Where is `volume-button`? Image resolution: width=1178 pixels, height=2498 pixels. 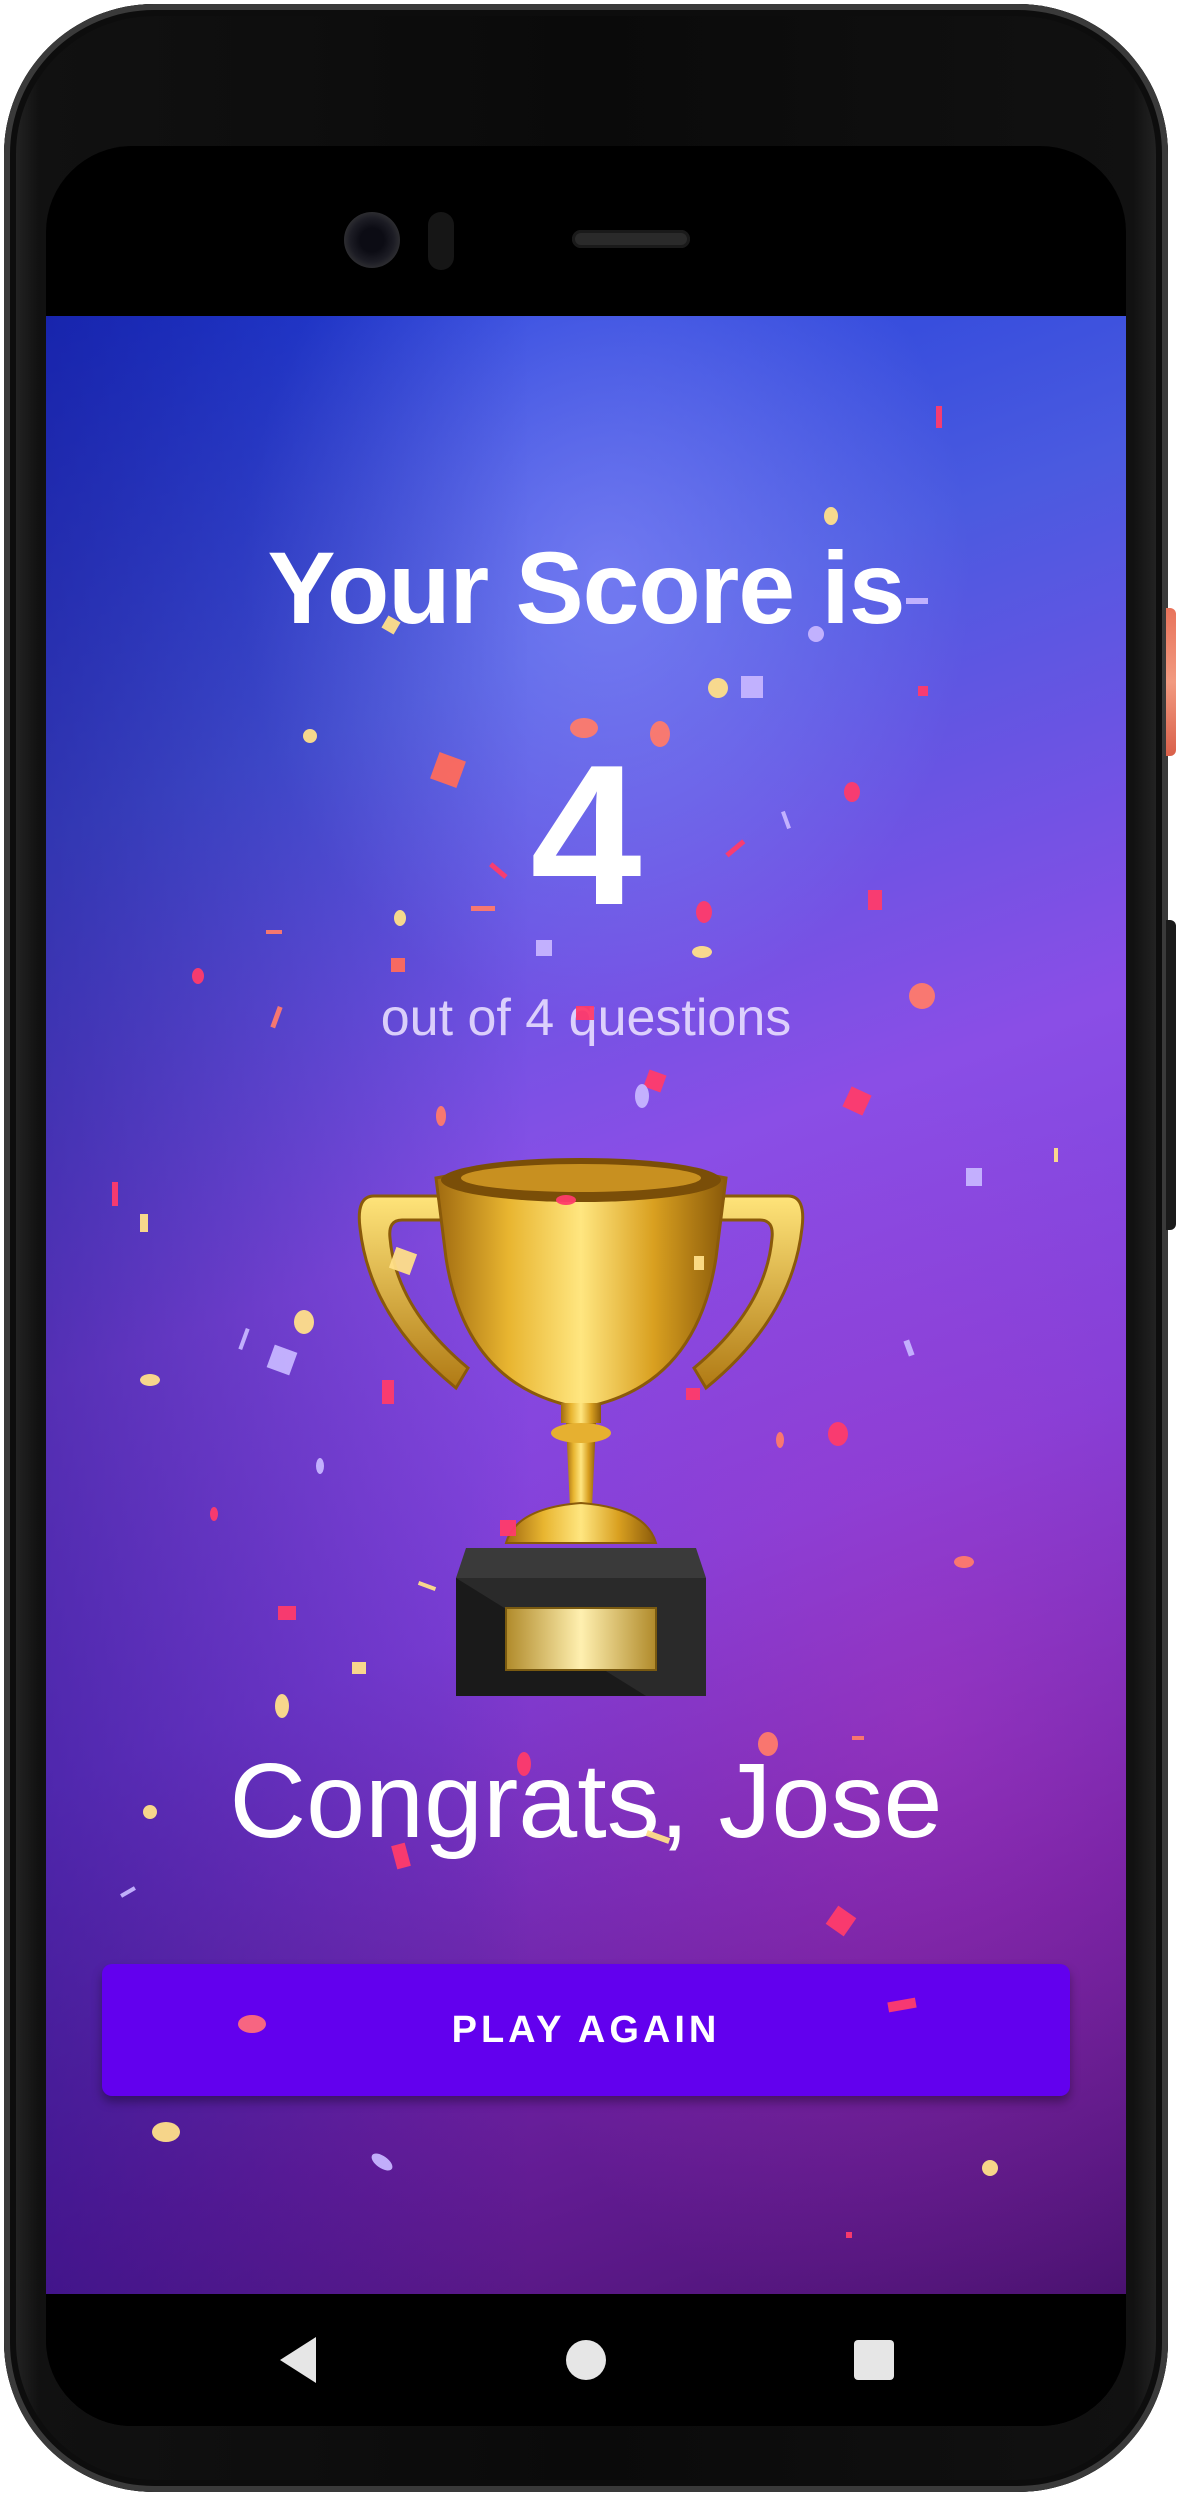
volume-button is located at coordinates (1171, 1075).